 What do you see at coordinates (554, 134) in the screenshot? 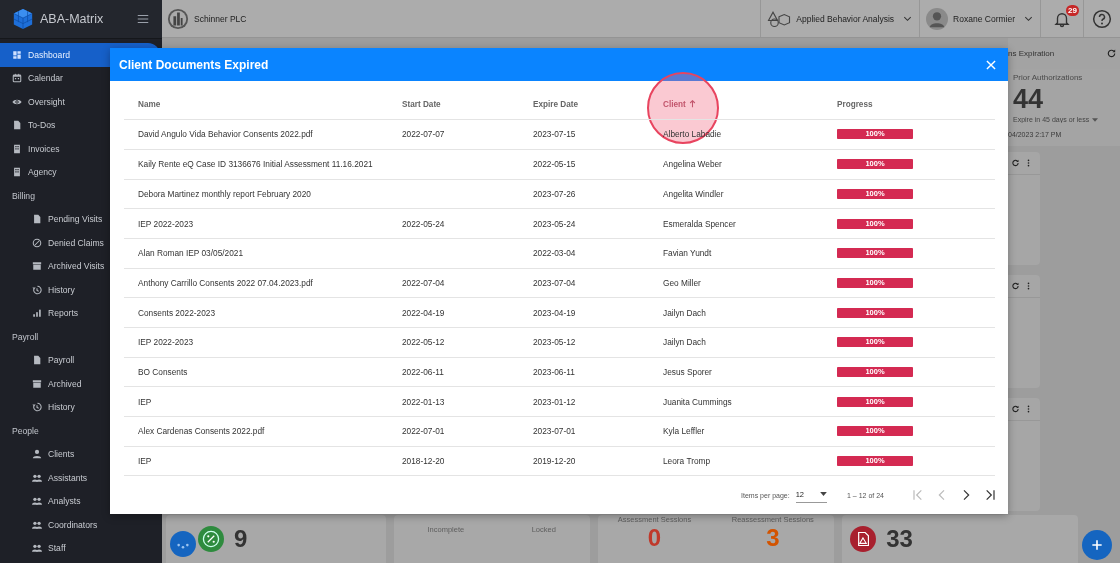
I see `table-cell: 2023-07-15` at bounding box center [554, 134].